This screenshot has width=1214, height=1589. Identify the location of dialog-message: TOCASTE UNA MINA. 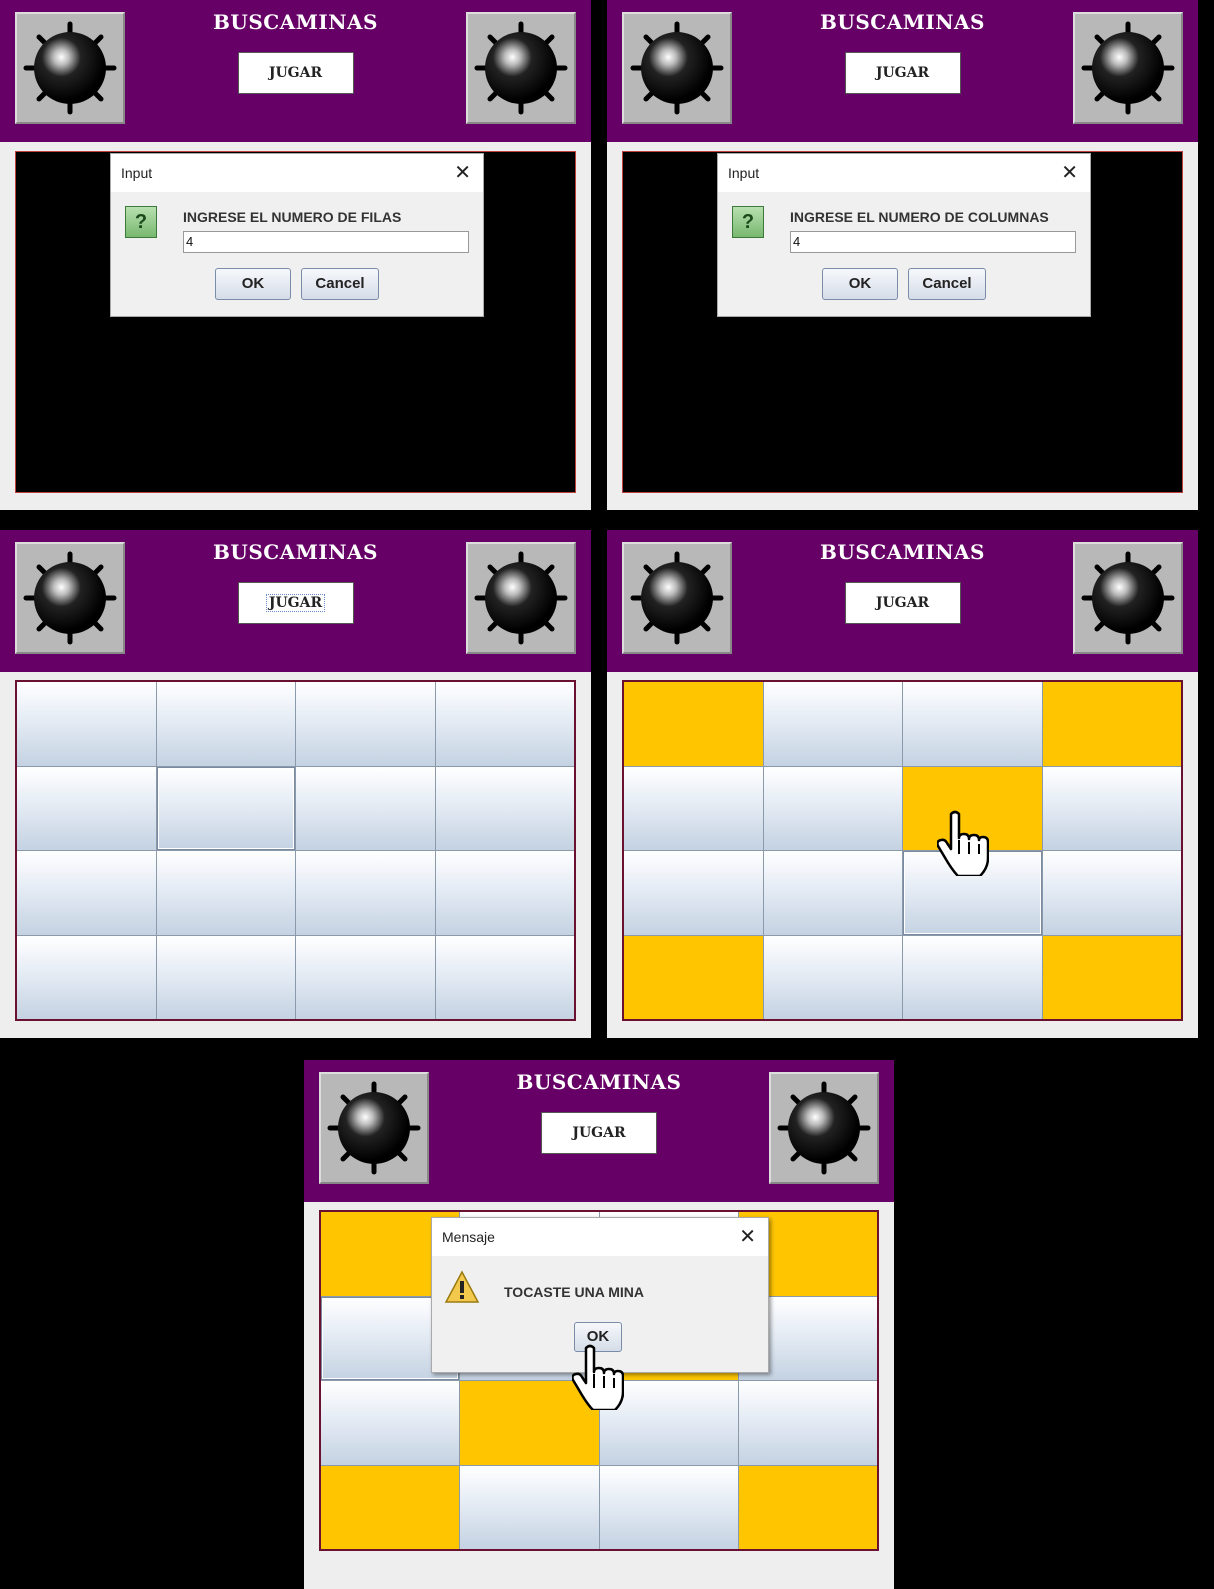
(574, 1292).